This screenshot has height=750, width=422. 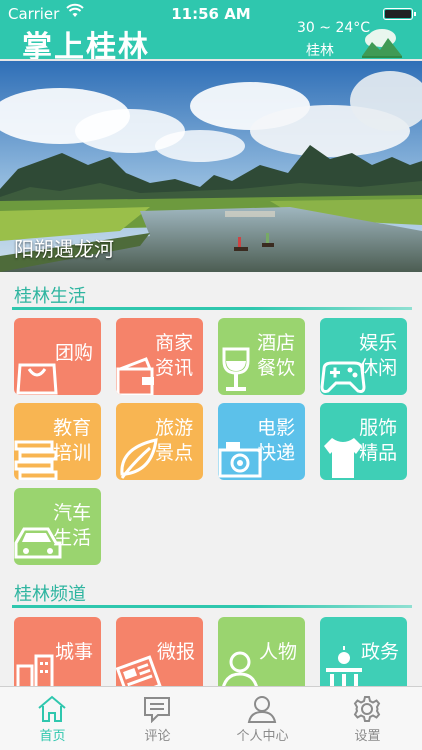 I want to click on tile-label-line2: 餐饮, so click(x=276, y=368).